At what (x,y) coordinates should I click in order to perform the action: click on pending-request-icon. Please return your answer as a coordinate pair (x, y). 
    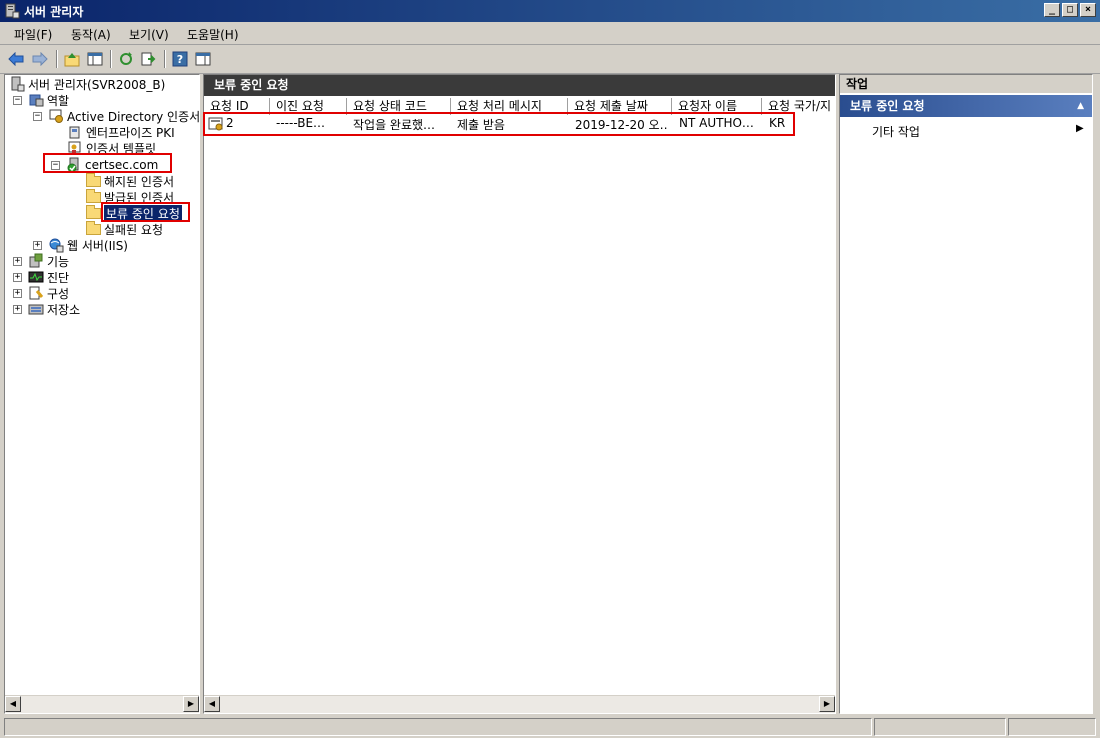
    Looking at the image, I should click on (216, 125).